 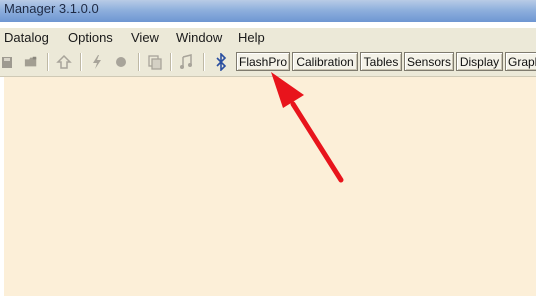 I want to click on arrow-icon, so click(x=307, y=127).